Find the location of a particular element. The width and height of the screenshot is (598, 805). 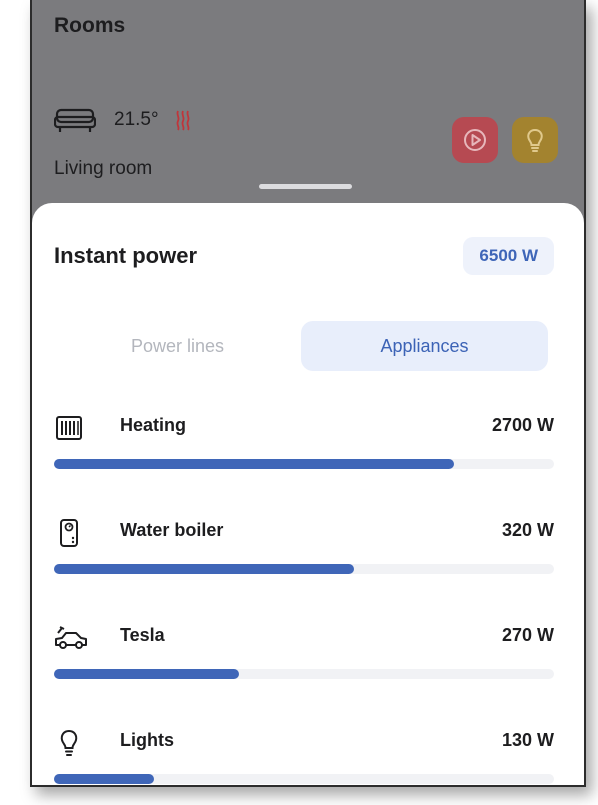

electric-car-icon is located at coordinates (71, 637).